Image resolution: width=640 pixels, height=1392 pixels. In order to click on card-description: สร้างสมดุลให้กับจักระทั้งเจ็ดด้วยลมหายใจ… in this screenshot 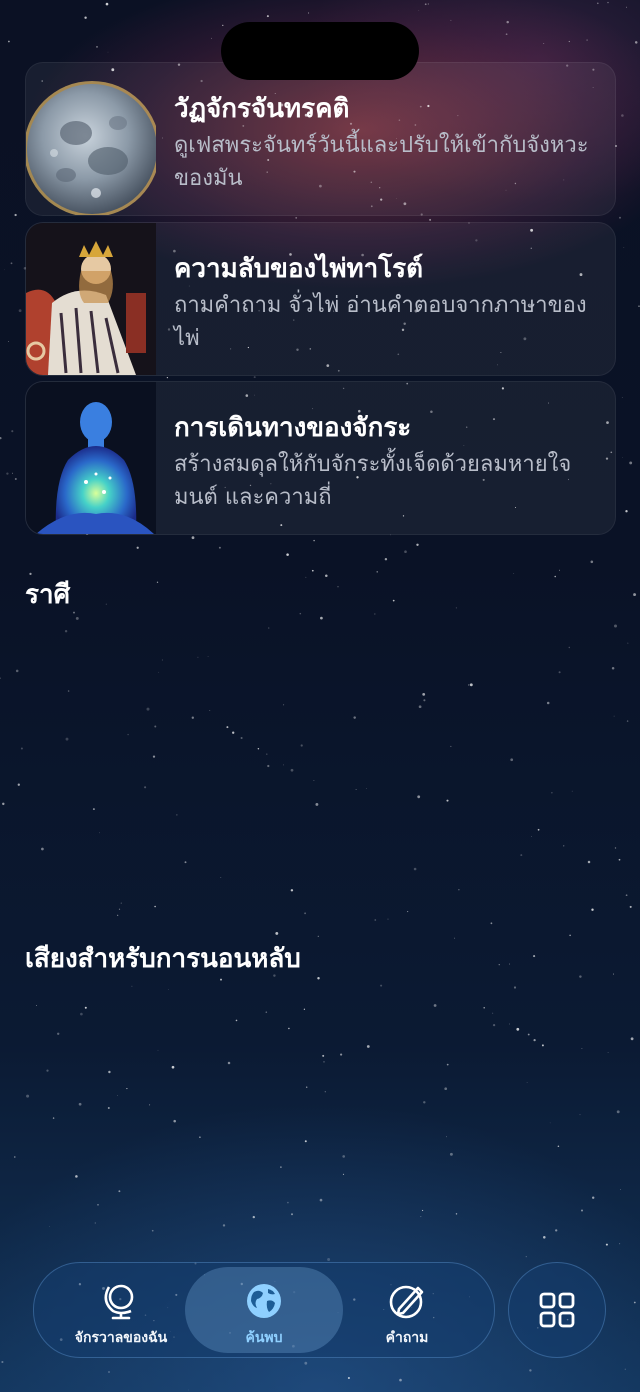, I will do `click(373, 481)`.